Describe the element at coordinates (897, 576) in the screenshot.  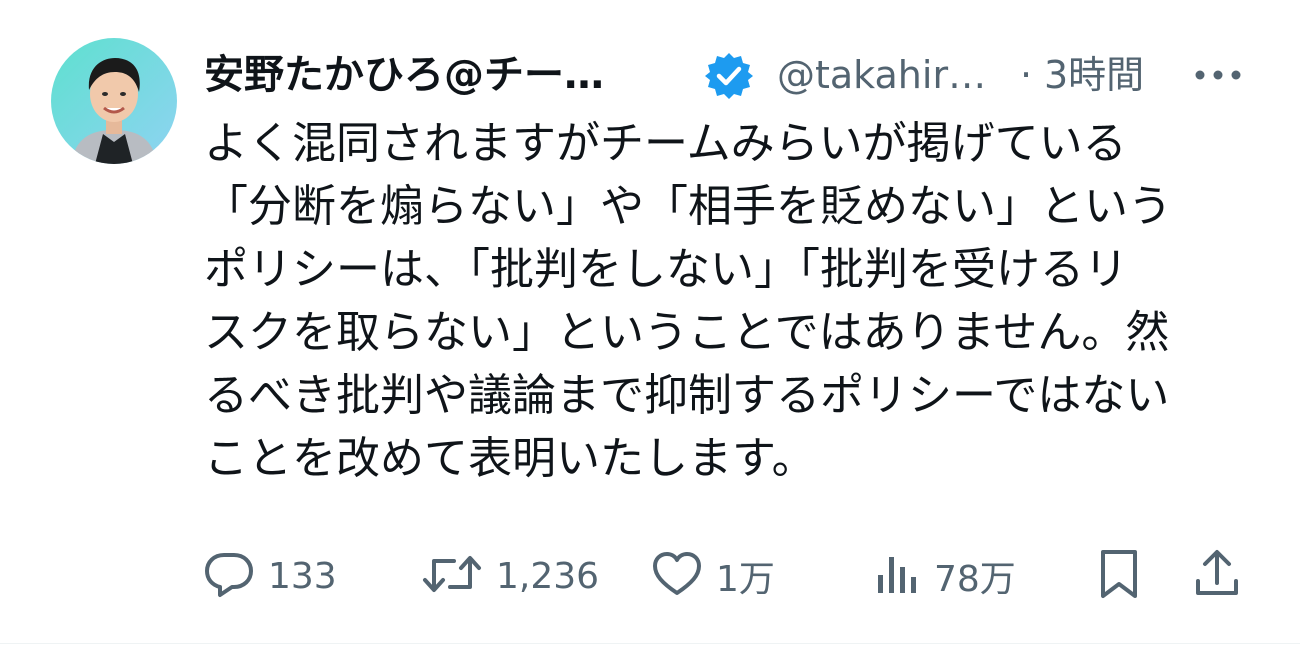
I see `views-icon` at that location.